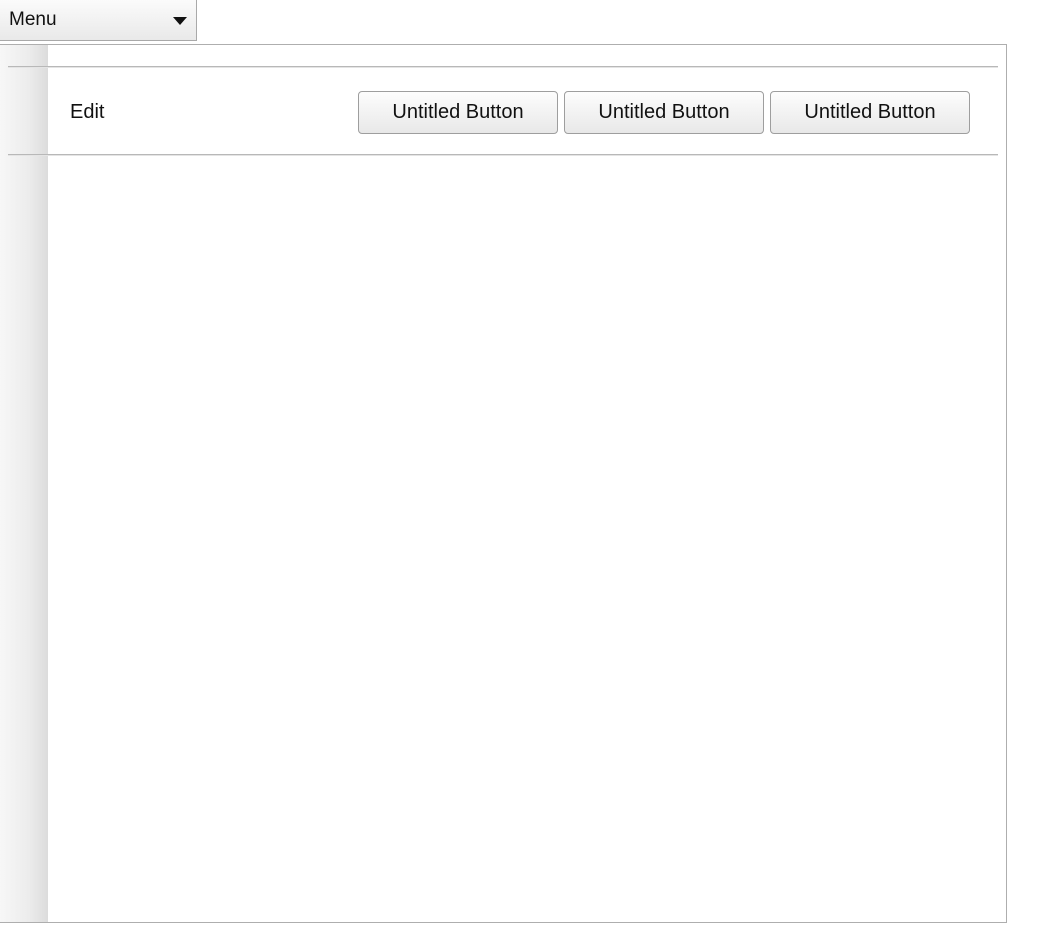  Describe the element at coordinates (98, 20) in the screenshot. I see `menu-dropdown: Menu` at that location.